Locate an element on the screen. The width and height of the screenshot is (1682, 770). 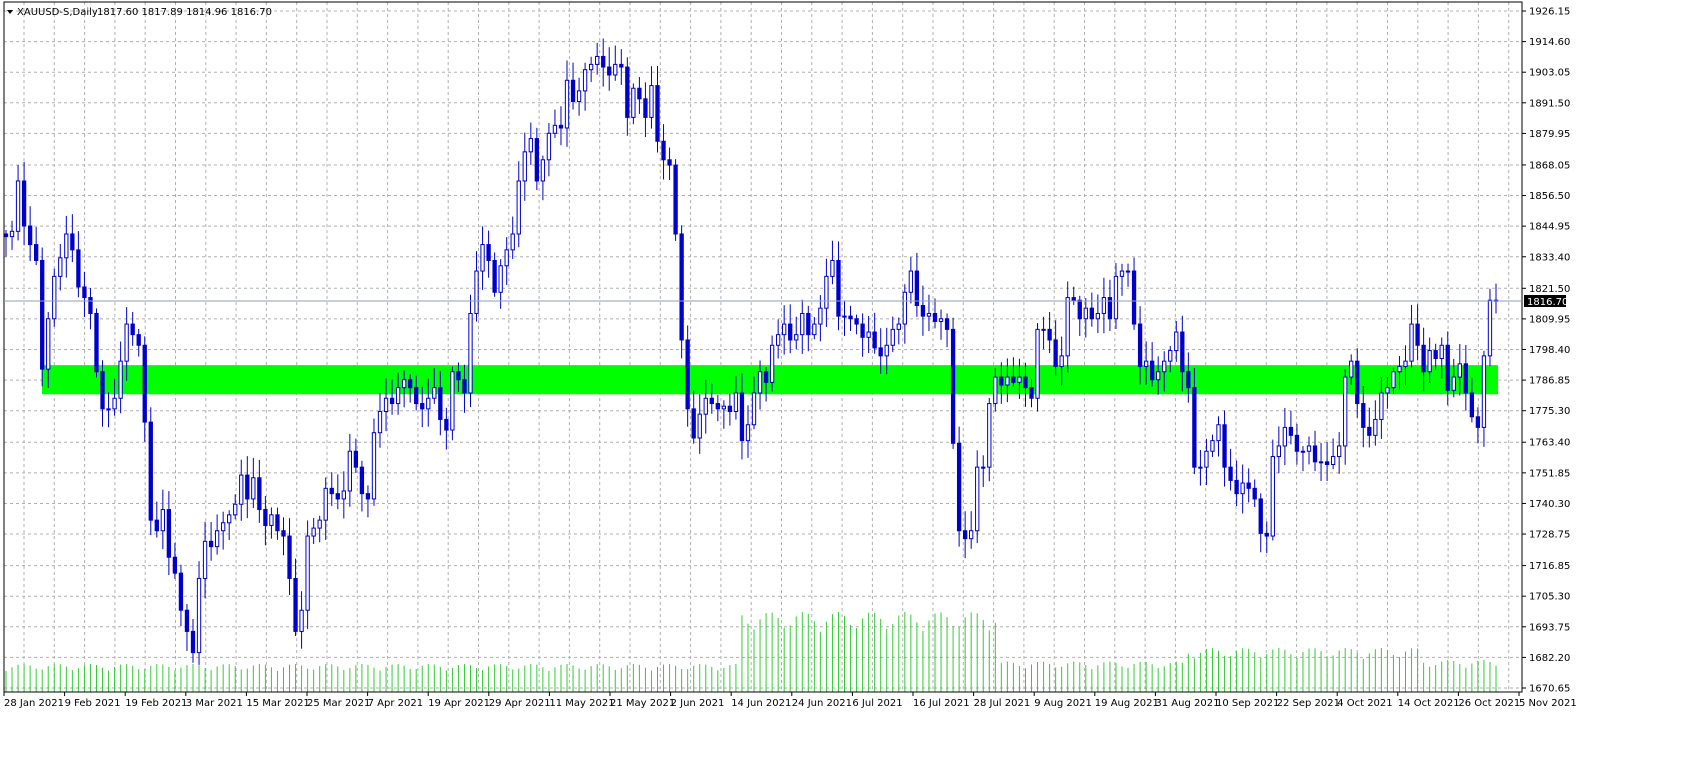
y-tick-label: 1705.30 is located at coordinates (1549, 597).